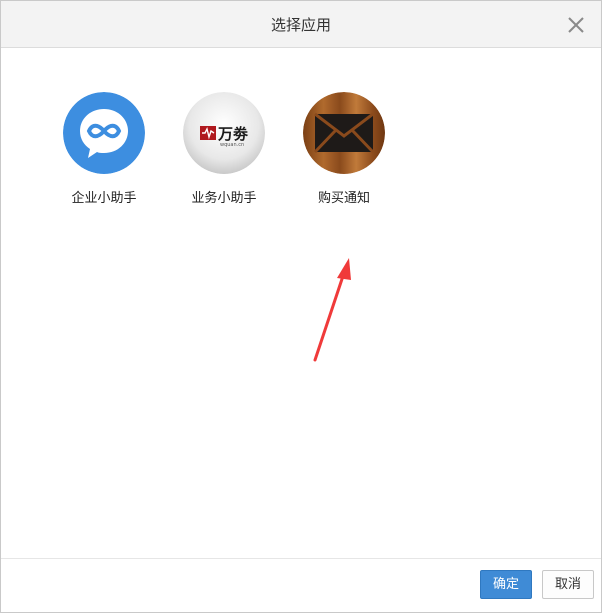 This screenshot has width=602, height=613. What do you see at coordinates (343, 198) in the screenshot?
I see `app-label: 购买通知` at bounding box center [343, 198].